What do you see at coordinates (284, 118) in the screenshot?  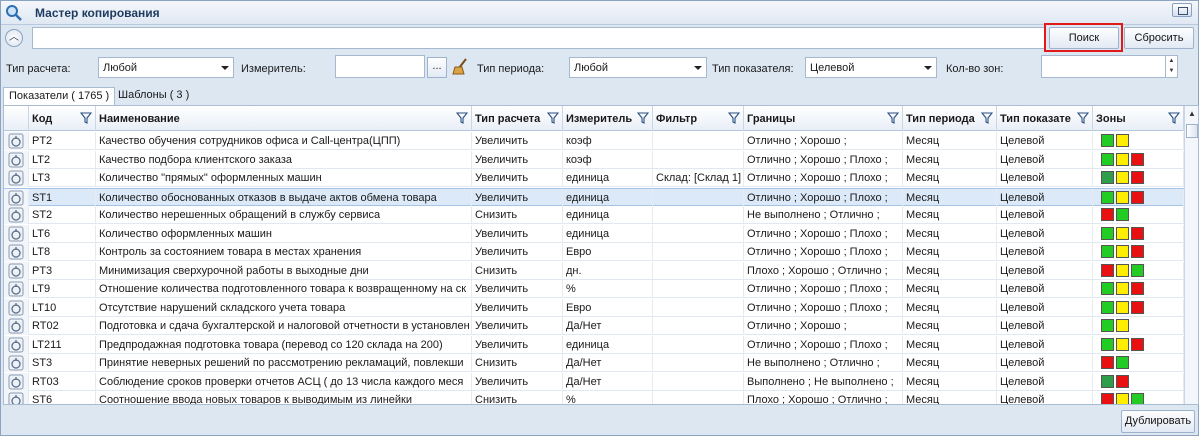 I see `name-header: Наименование` at bounding box center [284, 118].